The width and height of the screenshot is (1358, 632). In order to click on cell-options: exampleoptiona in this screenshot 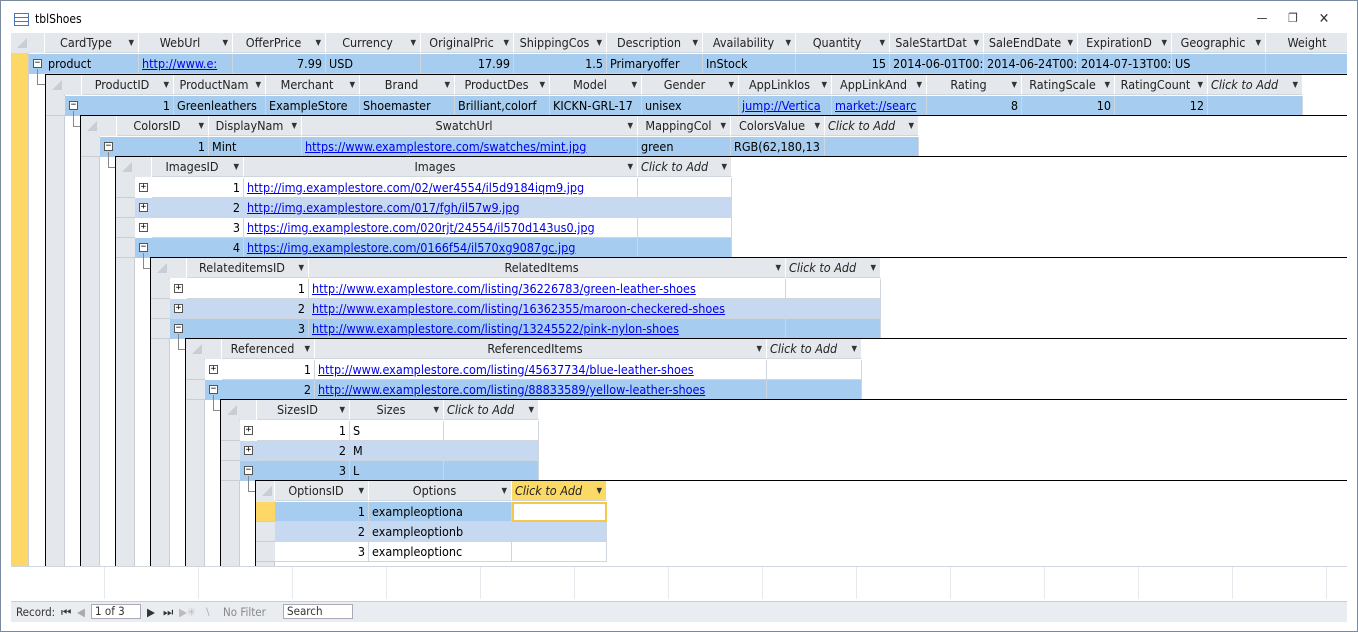, I will do `click(440, 512)`.